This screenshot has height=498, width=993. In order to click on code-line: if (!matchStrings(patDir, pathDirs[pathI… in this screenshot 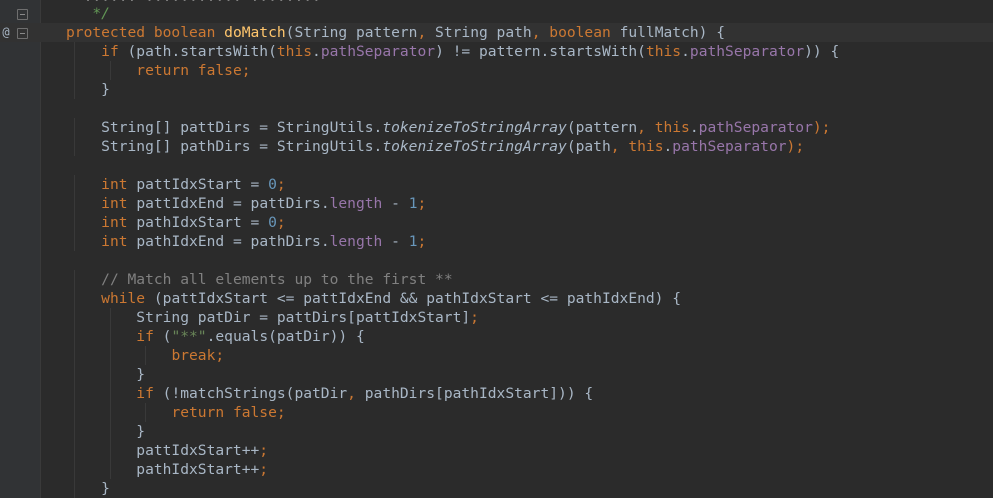, I will do `click(452, 393)`.